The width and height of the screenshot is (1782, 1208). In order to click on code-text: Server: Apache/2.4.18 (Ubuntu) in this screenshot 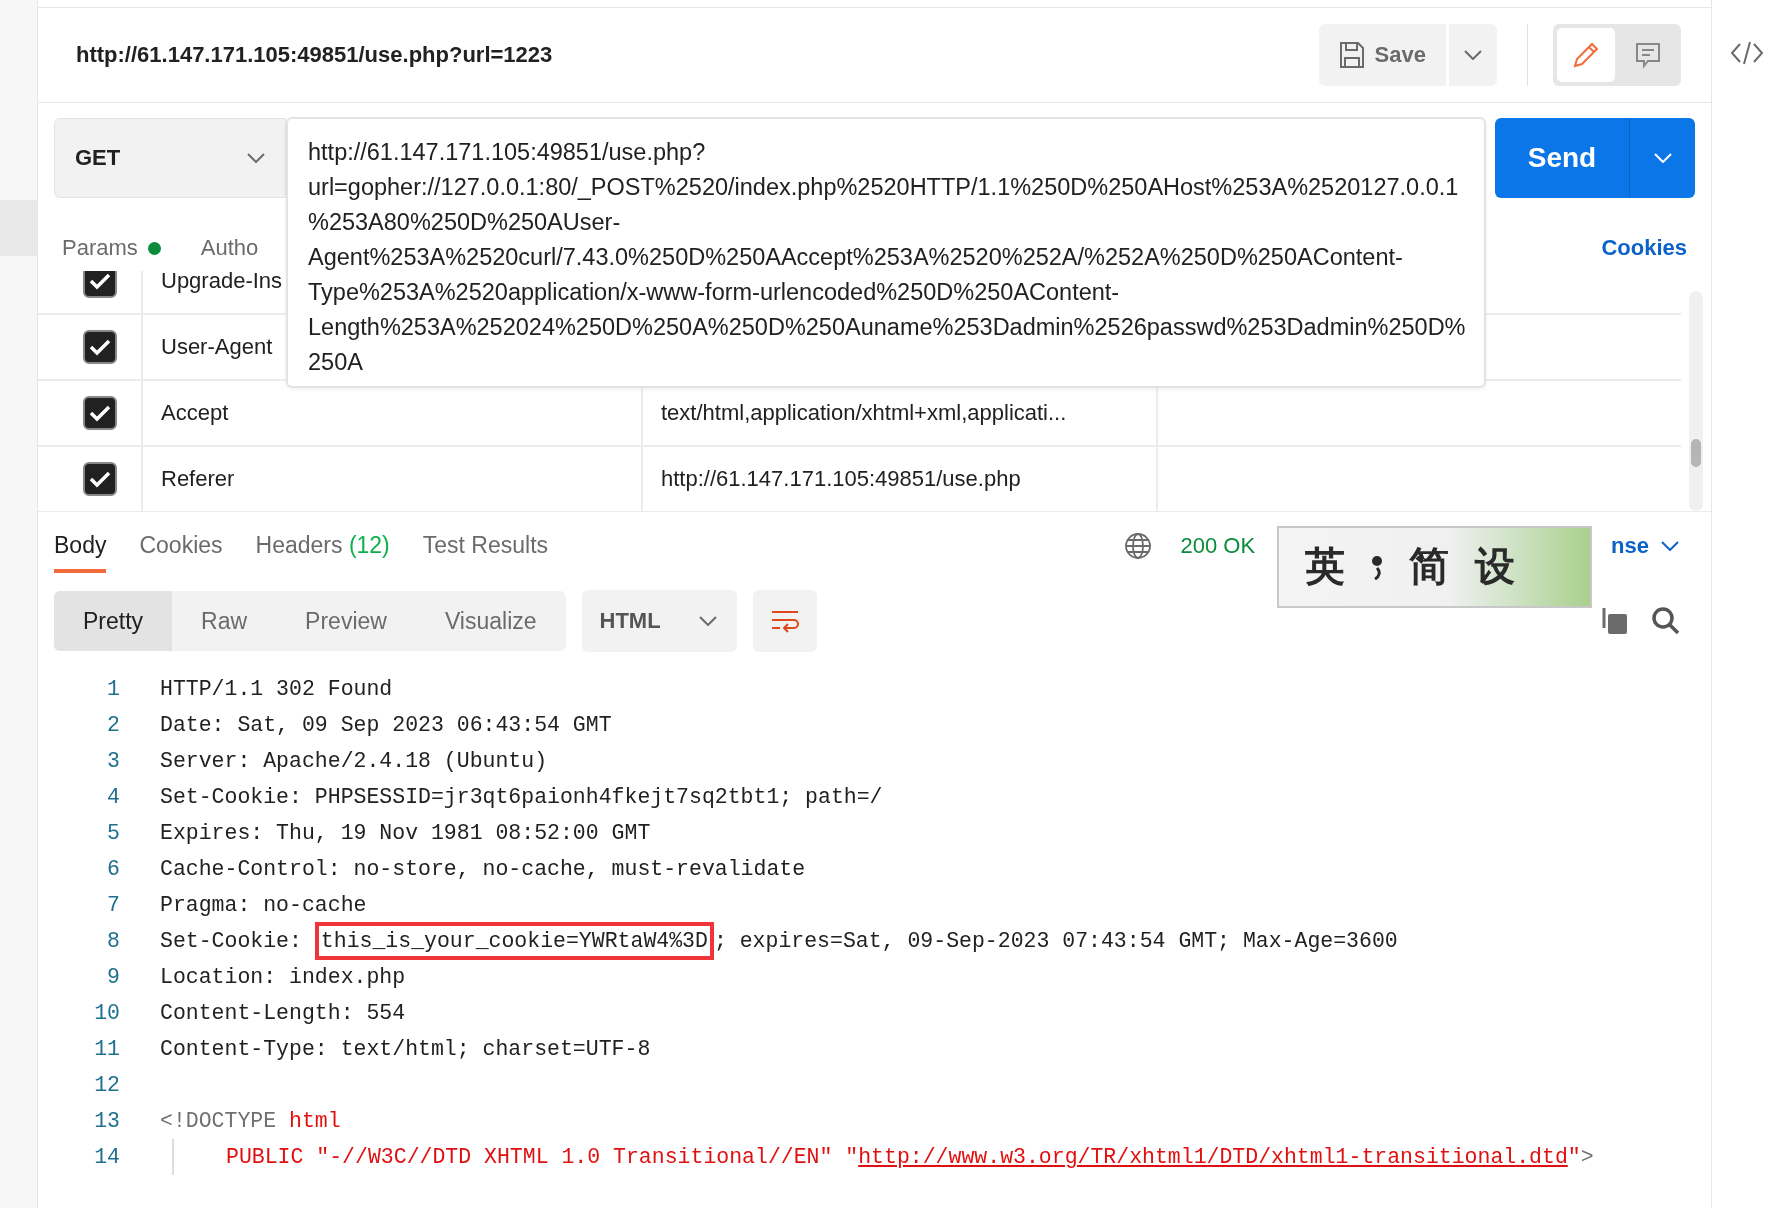, I will do `click(354, 761)`.